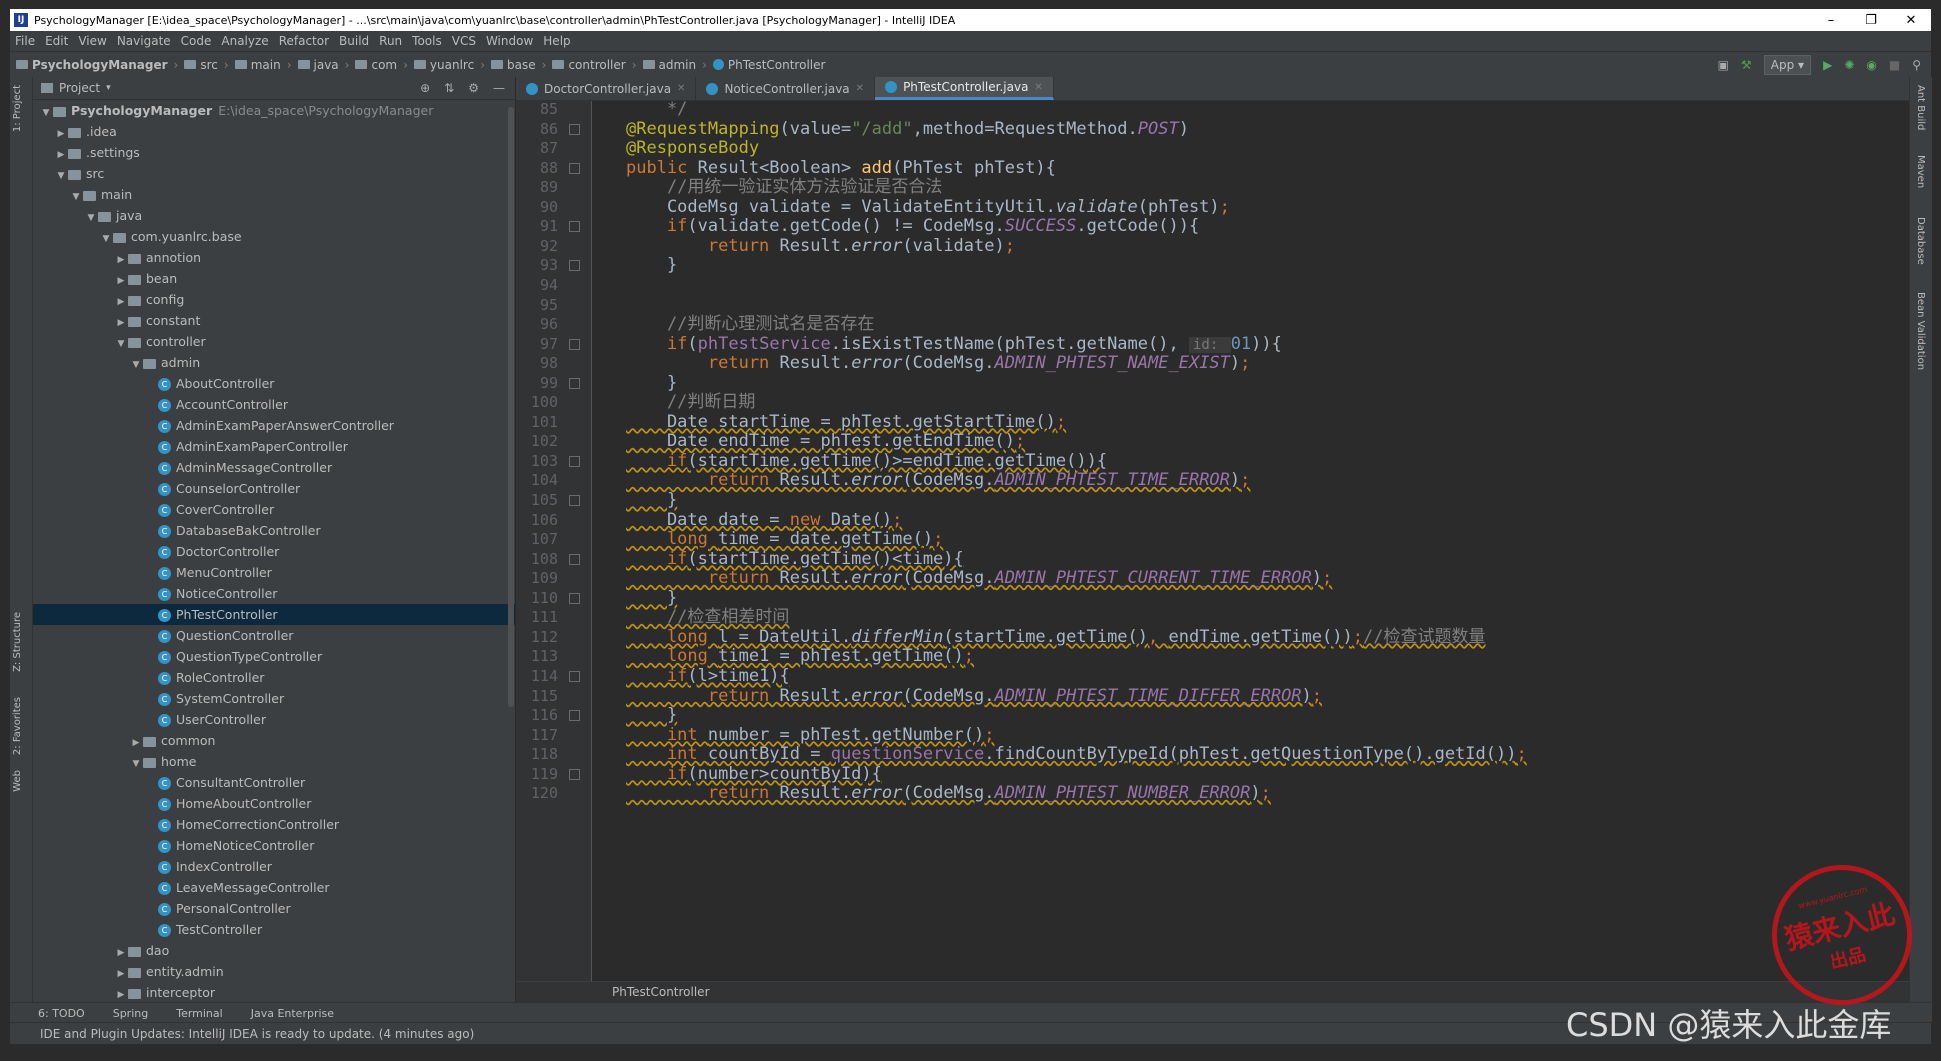  What do you see at coordinates (274, 992) in the screenshot?
I see `tree-folder-item: ▶ interceptor` at bounding box center [274, 992].